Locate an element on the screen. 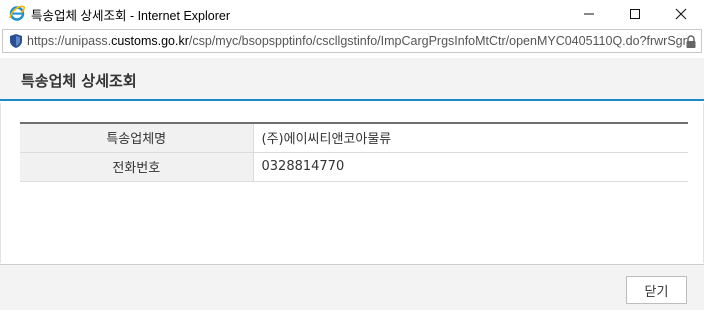  row-label-company: 특송업체명 is located at coordinates (137, 138).